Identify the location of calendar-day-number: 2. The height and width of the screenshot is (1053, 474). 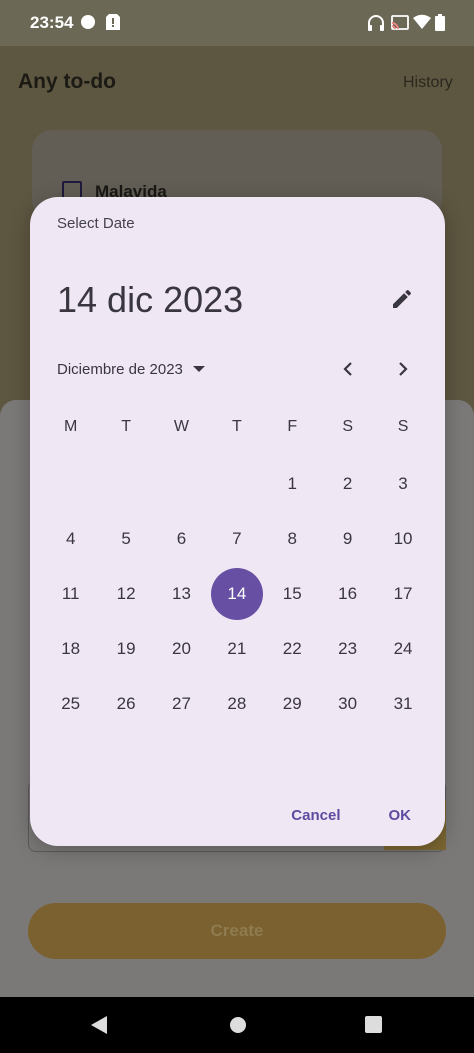
(347, 483).